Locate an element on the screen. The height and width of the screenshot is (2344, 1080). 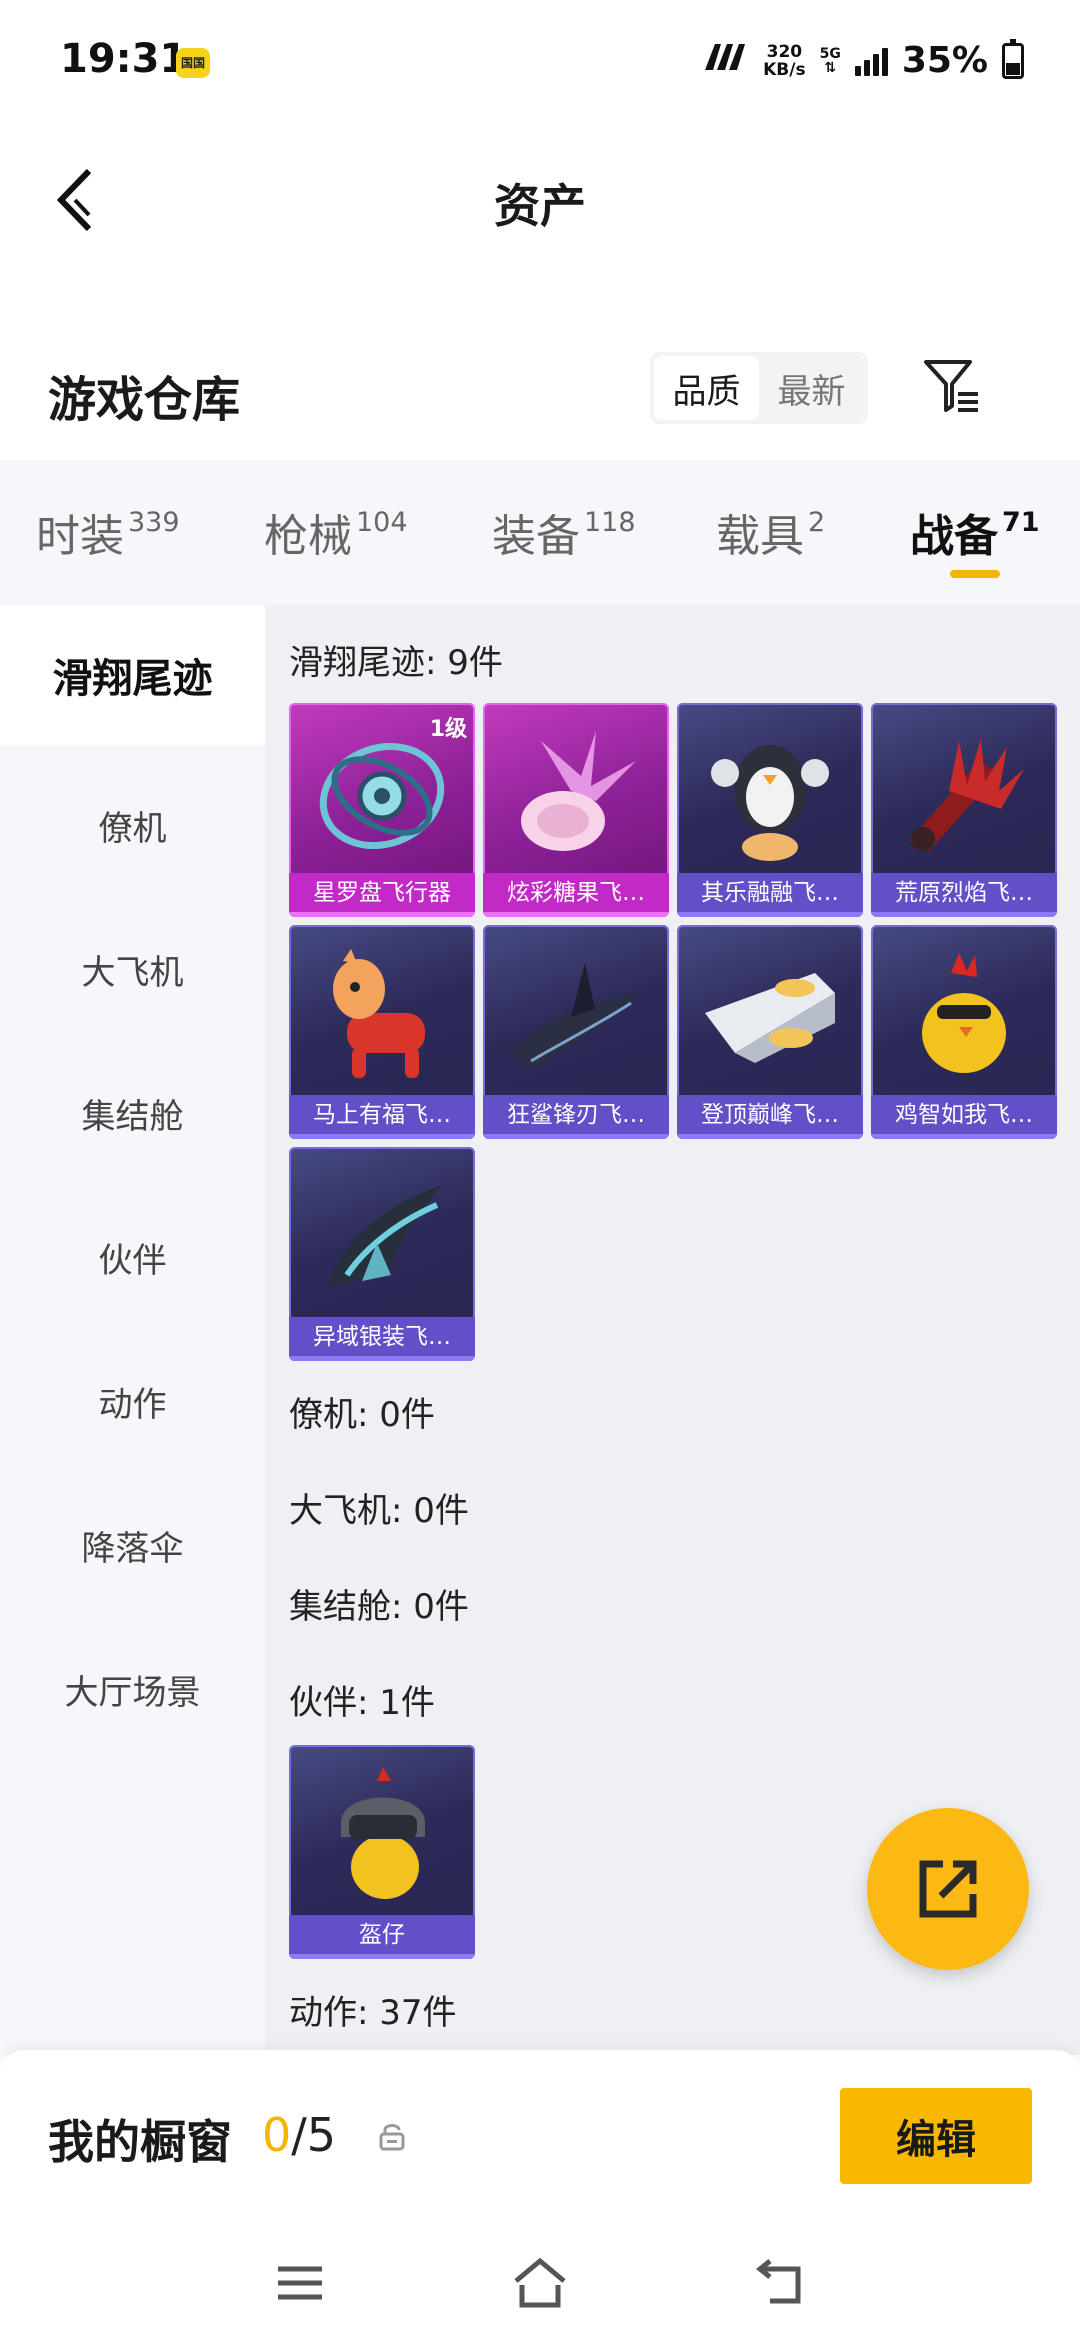
item-name: 星罗盘飞行器 is located at coordinates (382, 895).